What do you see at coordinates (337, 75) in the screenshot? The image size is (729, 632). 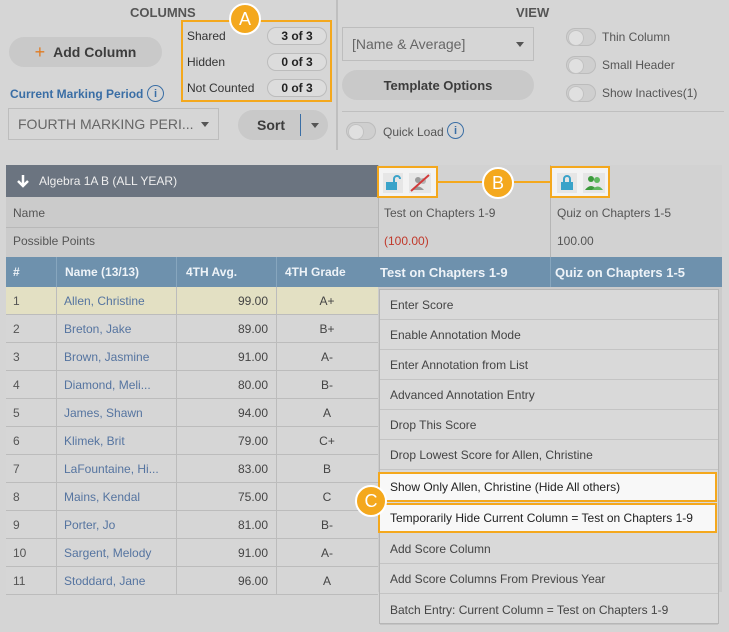 I see `toolbar-divider` at bounding box center [337, 75].